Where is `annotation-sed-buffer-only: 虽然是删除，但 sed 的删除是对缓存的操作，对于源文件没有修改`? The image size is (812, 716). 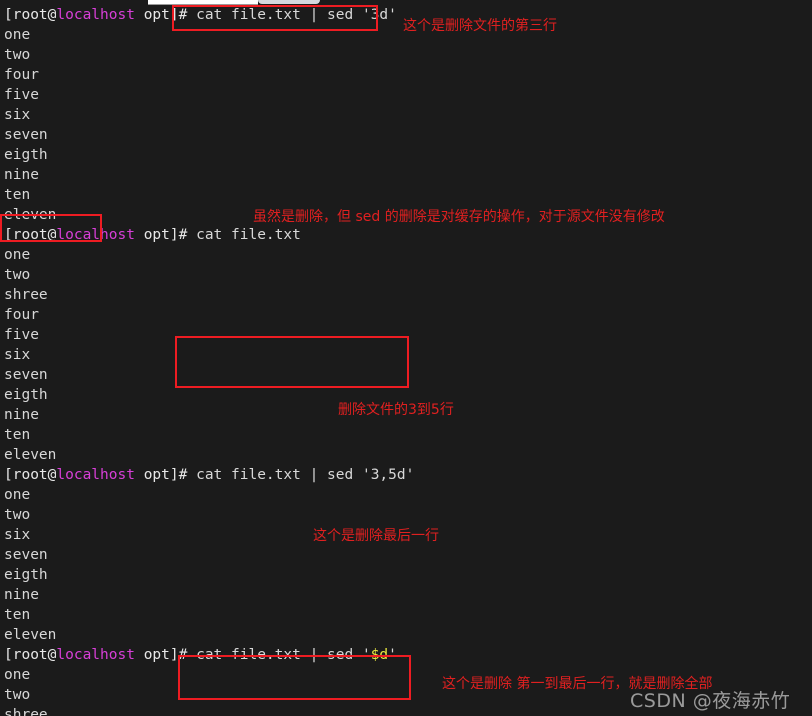 annotation-sed-buffer-only: 虽然是删除，但 sed 的删除是对缓存的操作，对于源文件没有修改 is located at coordinates (459, 217).